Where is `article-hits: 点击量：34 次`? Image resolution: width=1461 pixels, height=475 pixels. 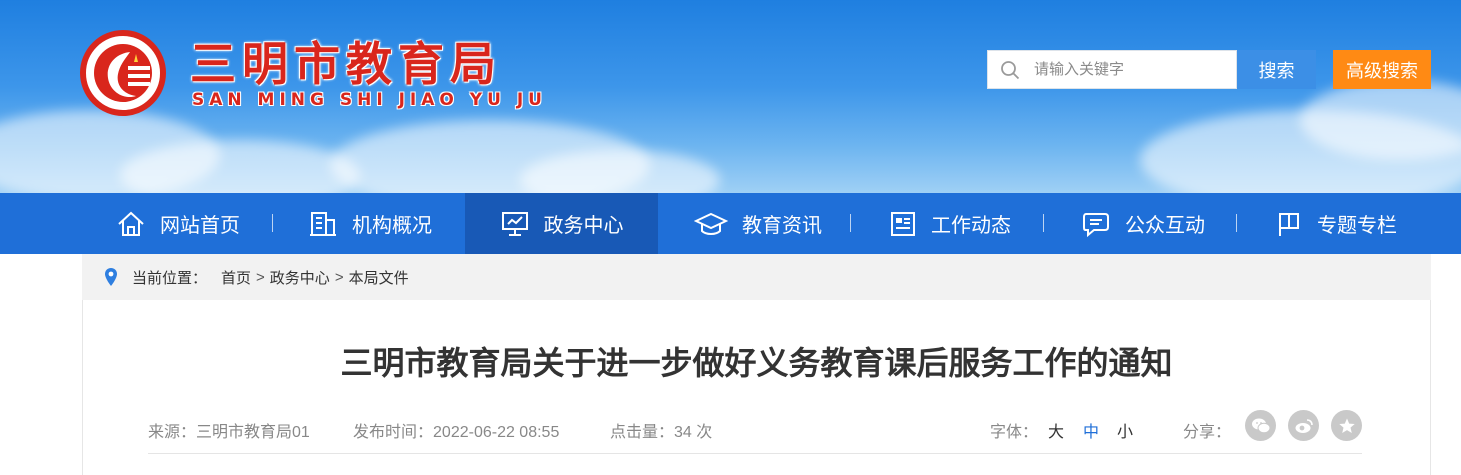 article-hits: 点击量：34 次 is located at coordinates (661, 430).